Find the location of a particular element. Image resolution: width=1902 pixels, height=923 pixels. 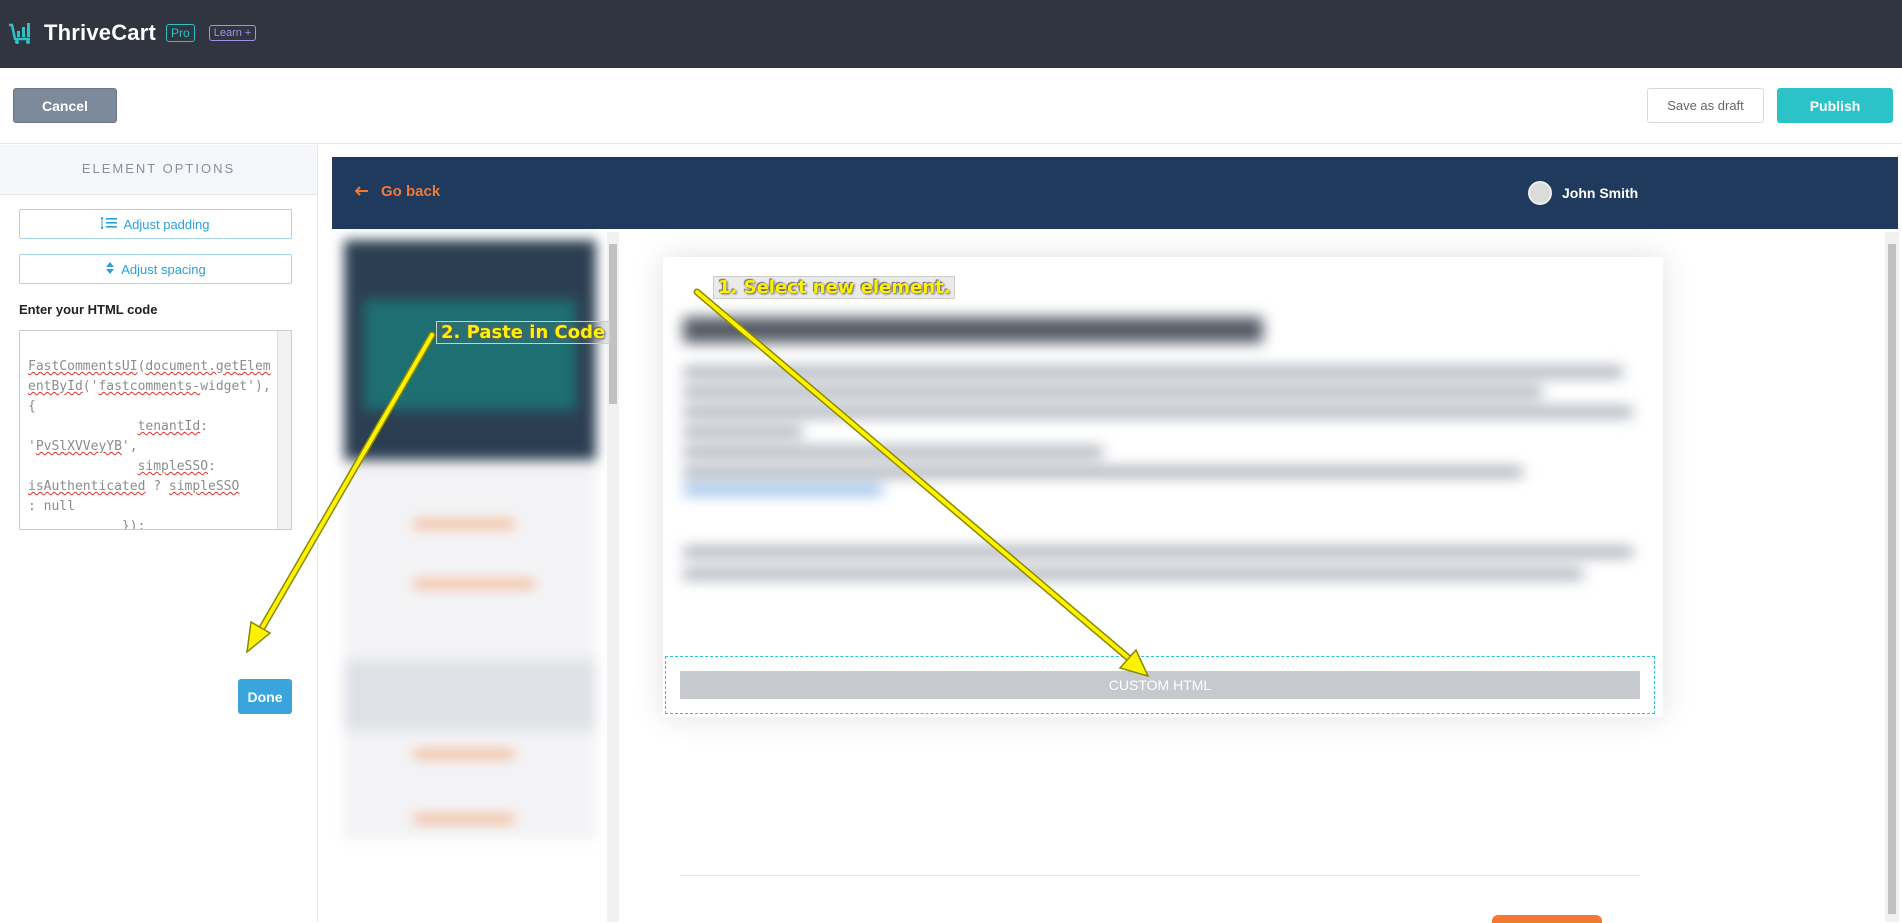

adjust-padding-button: Adjust padding is located at coordinates (155, 224).